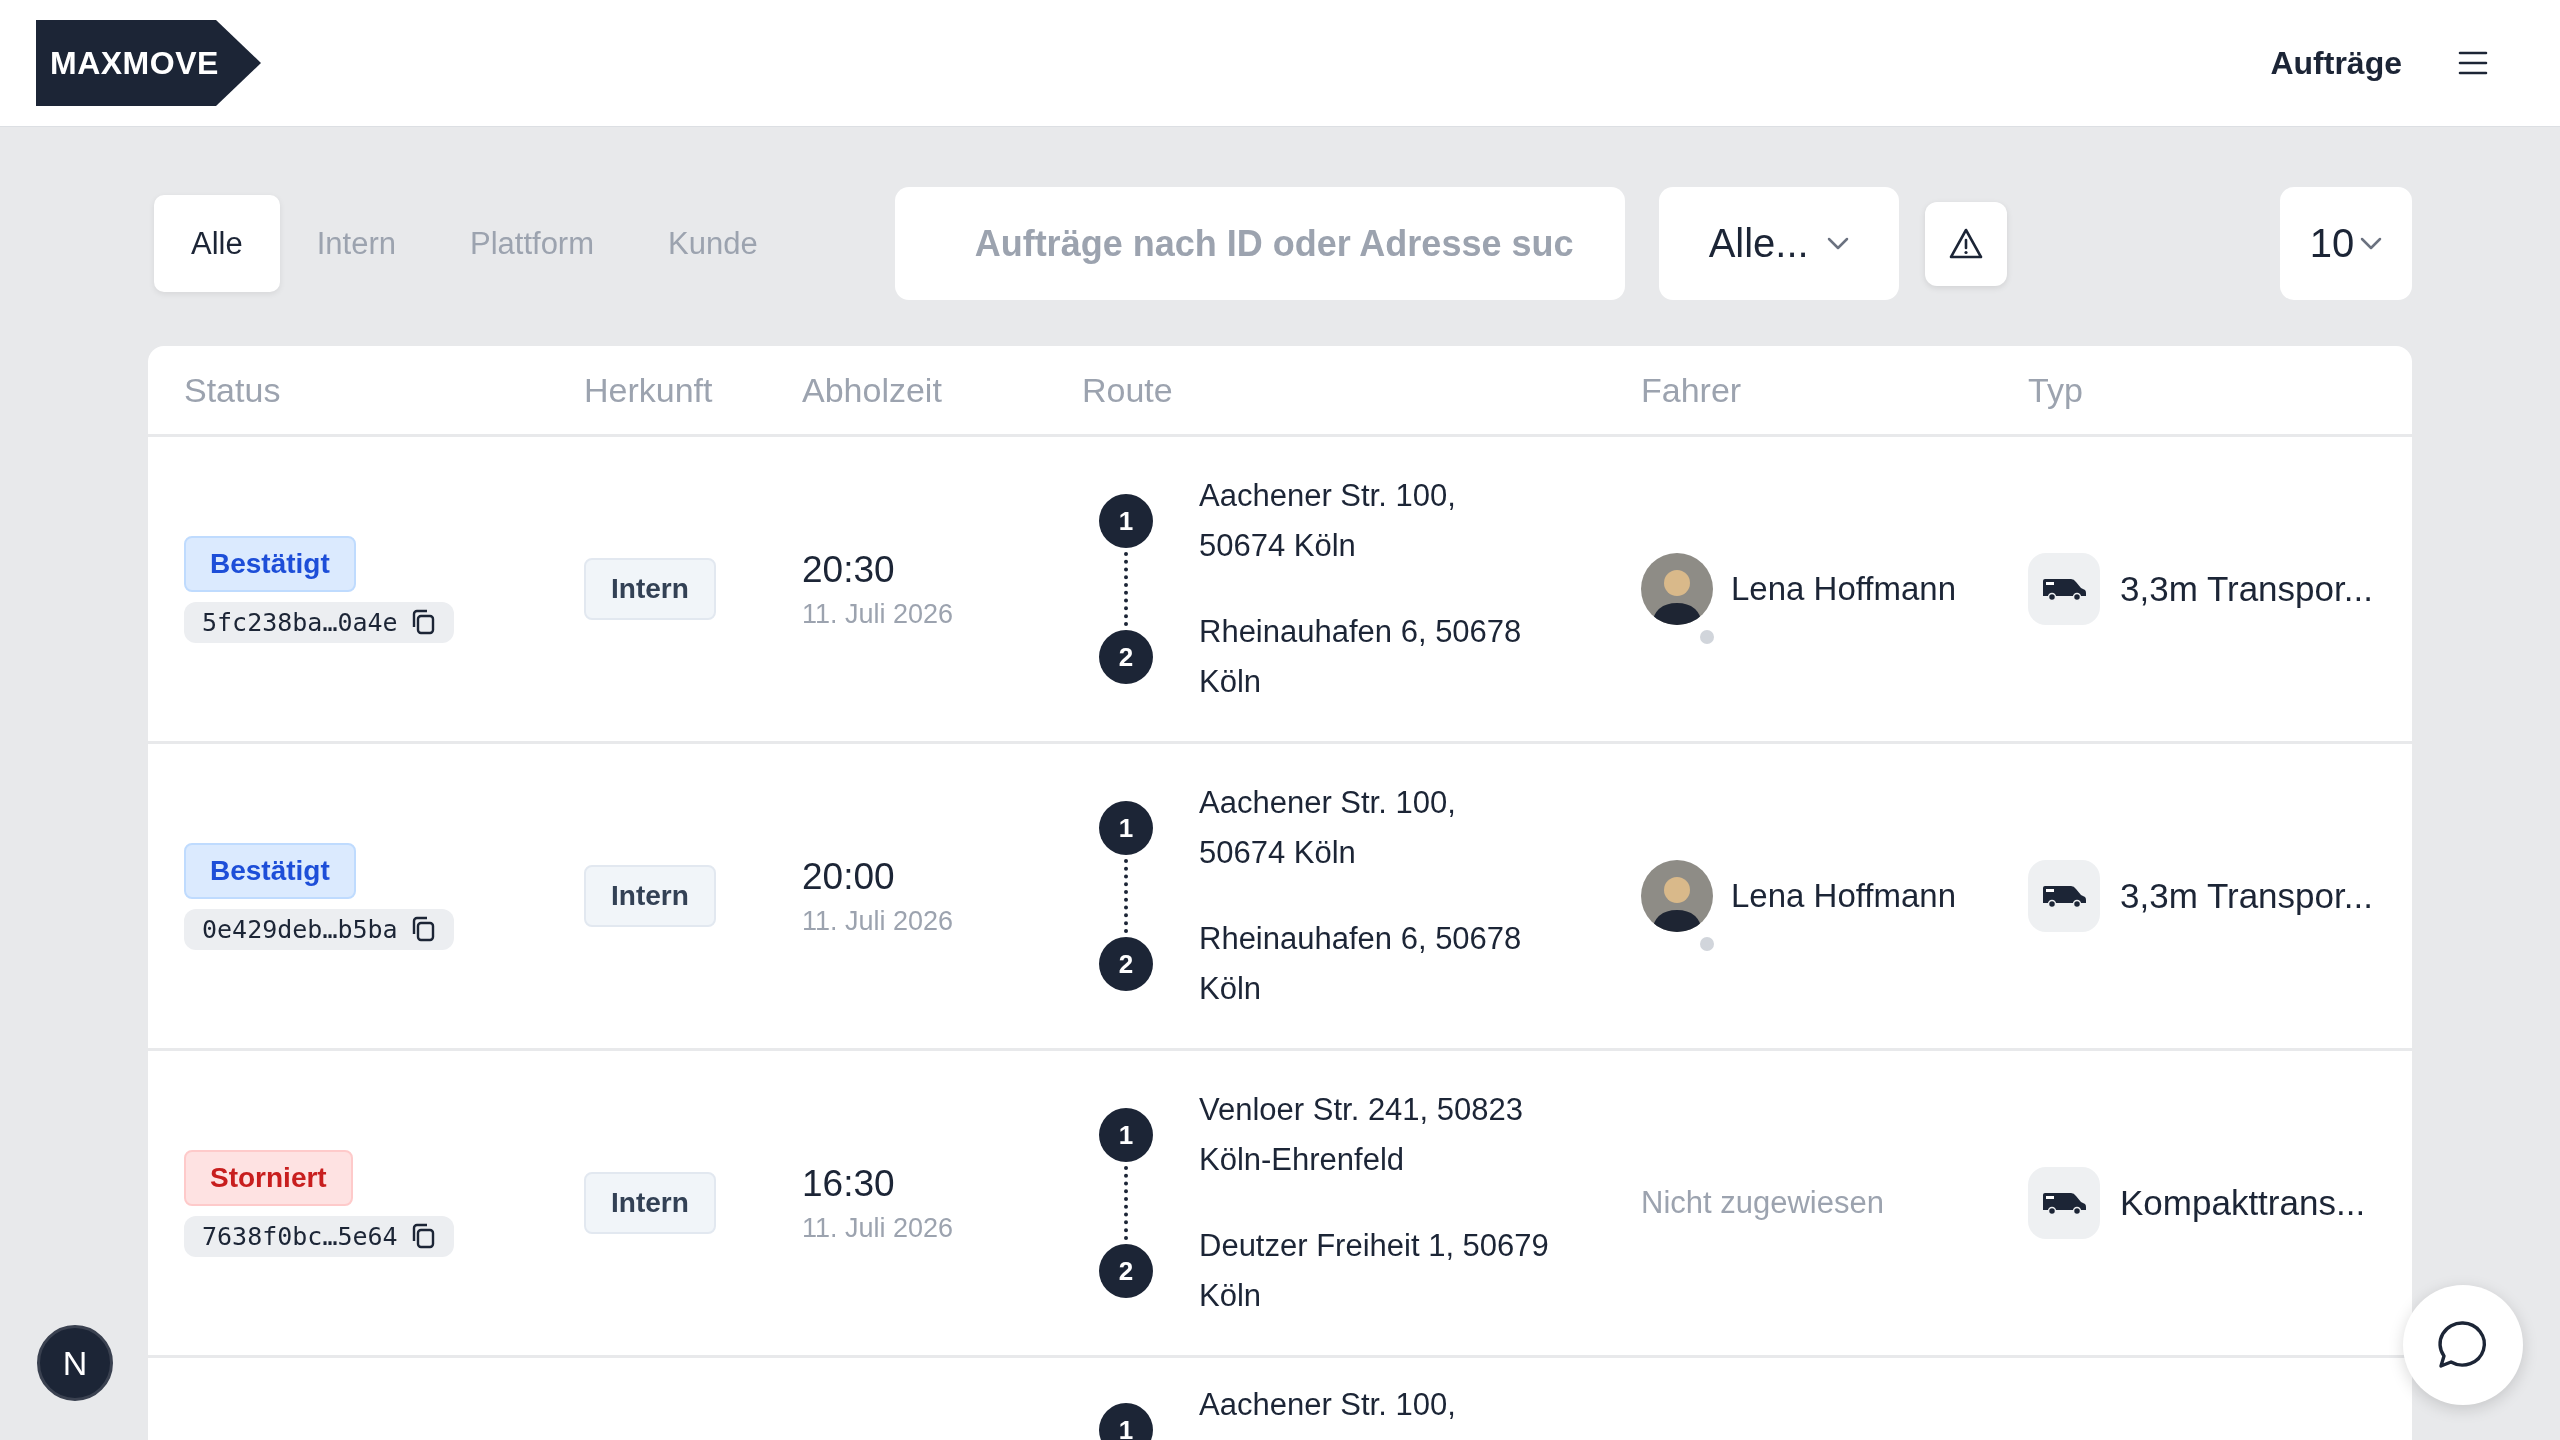  I want to click on nav-link: Aufträge, so click(2336, 63).